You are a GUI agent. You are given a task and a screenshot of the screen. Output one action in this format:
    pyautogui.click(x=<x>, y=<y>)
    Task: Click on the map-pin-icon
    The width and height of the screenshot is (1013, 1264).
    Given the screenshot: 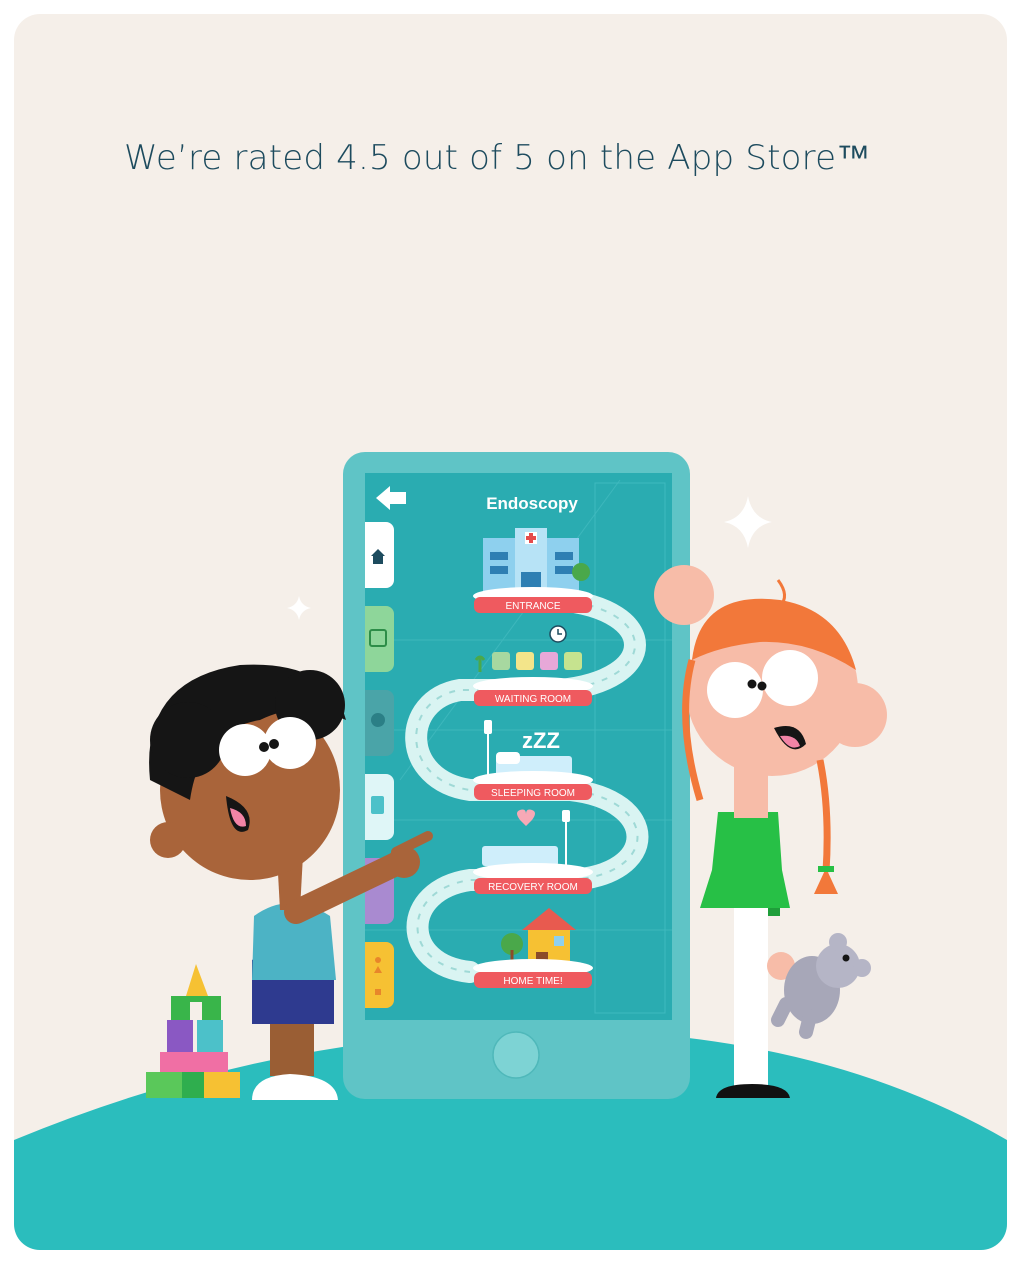 What is the action you would take?
    pyautogui.click(x=378, y=720)
    